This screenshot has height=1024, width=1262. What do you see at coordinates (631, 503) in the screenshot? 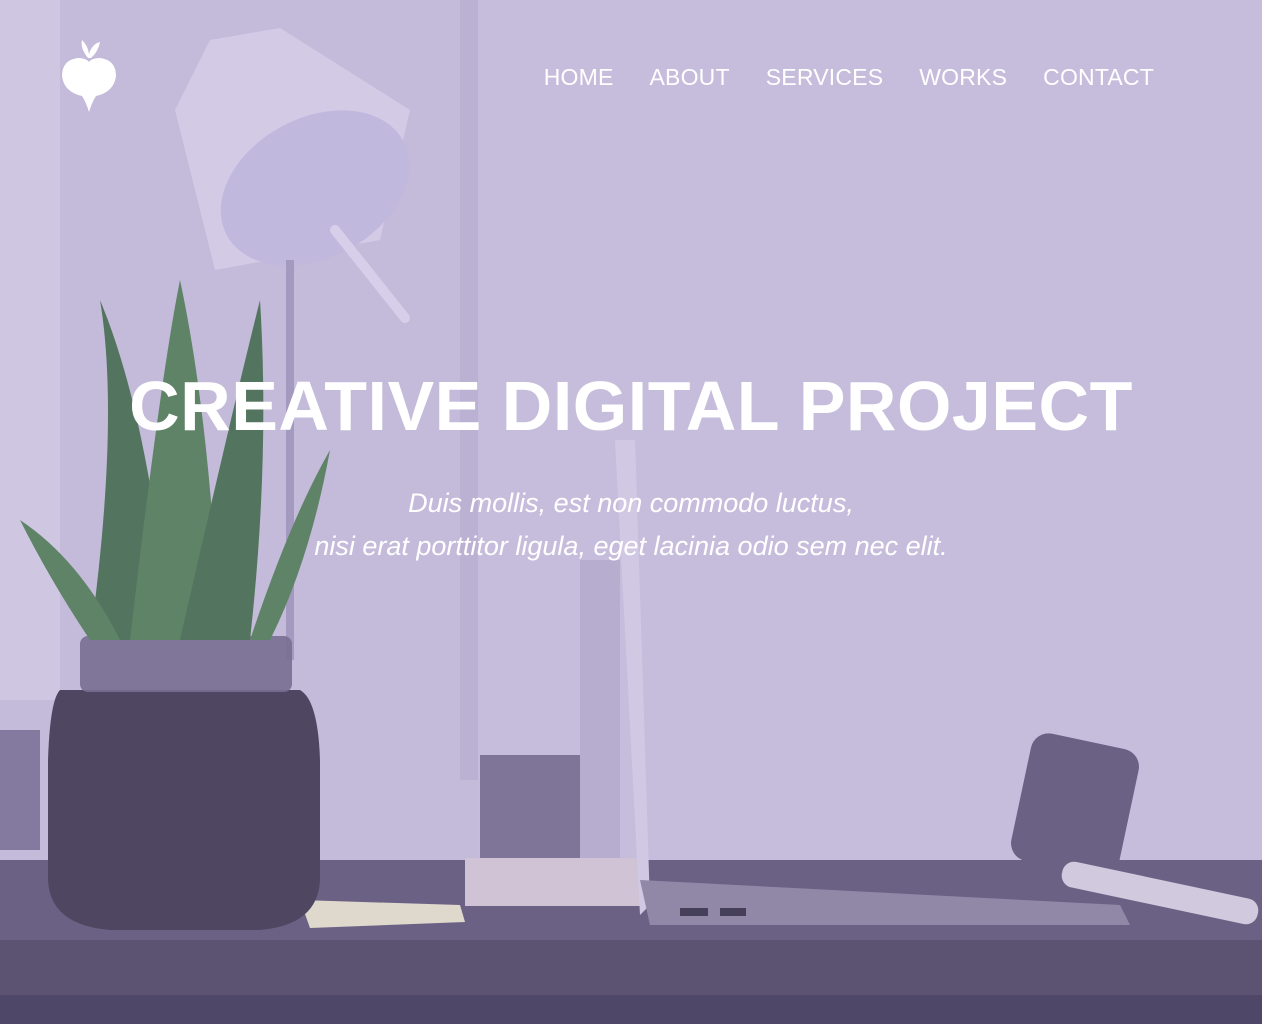
I see `hero-subtitle-line1: Duis mollis, est non commodo luctus,` at bounding box center [631, 503].